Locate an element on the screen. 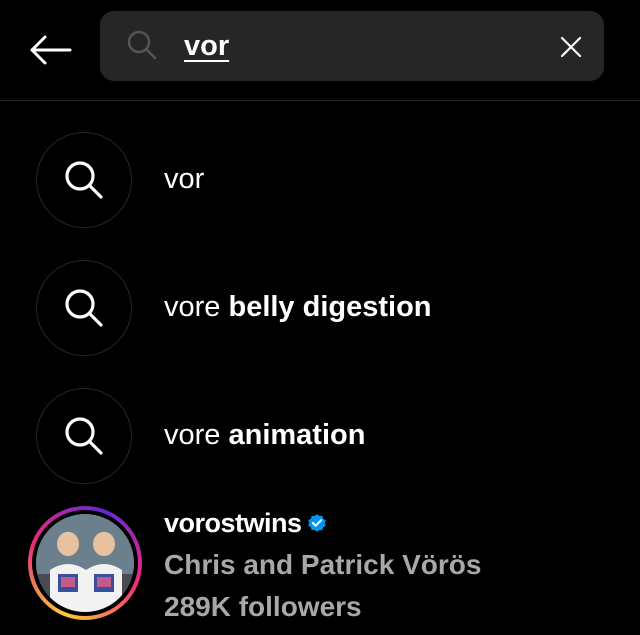 The height and width of the screenshot is (635, 640). back-button is located at coordinates (50, 50).